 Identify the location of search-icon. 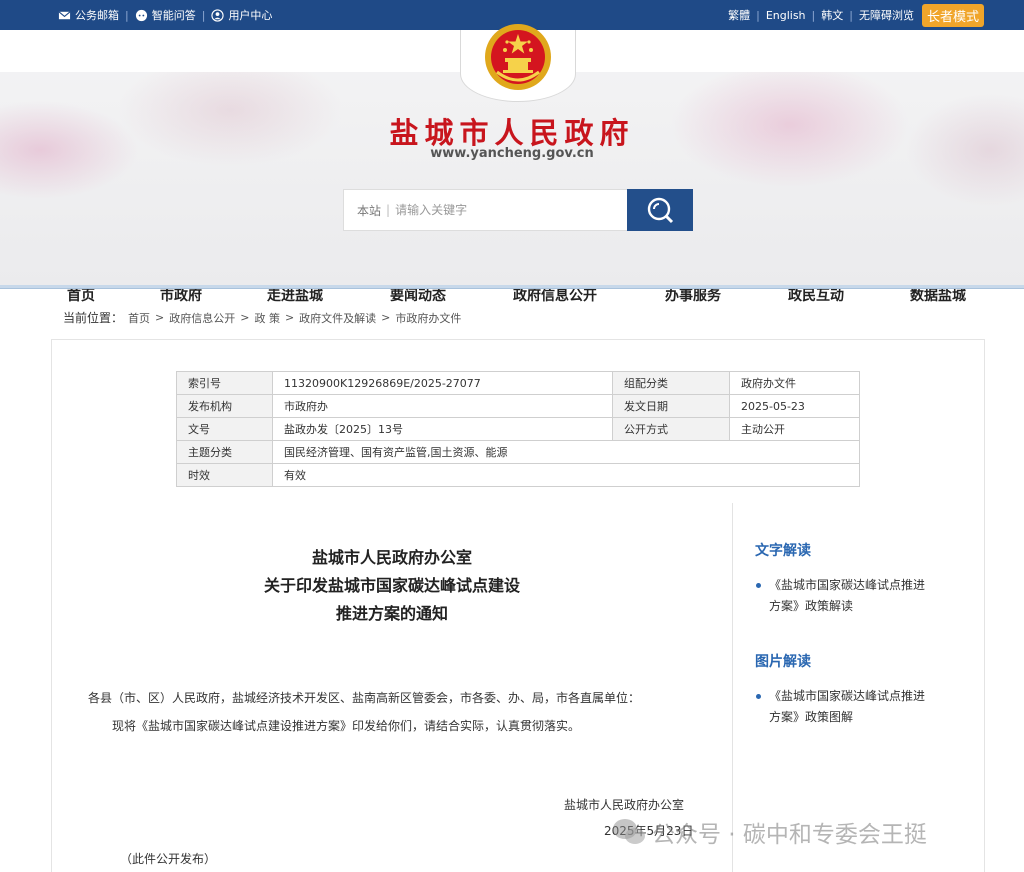
(660, 210).